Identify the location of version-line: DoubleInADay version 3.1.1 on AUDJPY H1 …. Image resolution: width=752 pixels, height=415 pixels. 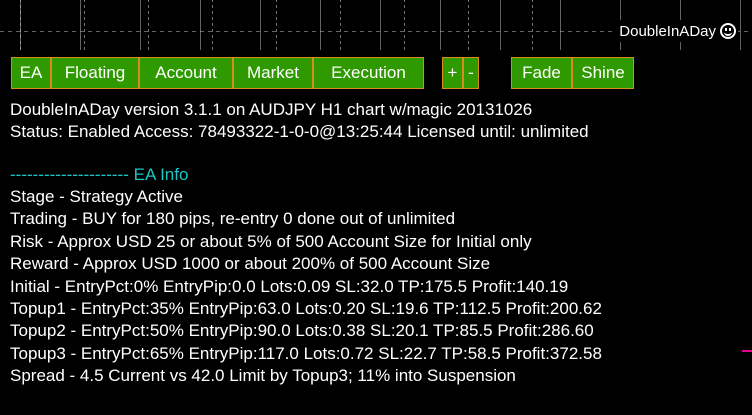
(271, 109).